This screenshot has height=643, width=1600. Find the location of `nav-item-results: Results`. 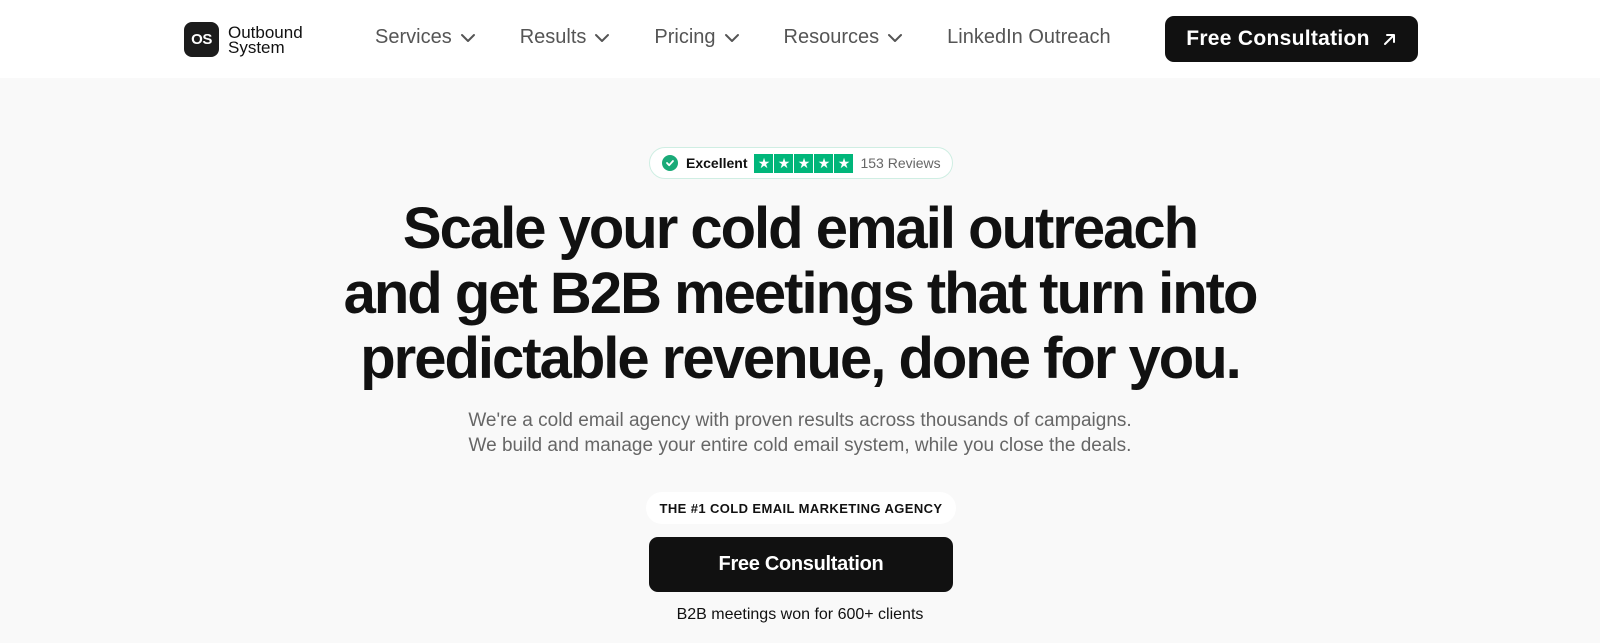

nav-item-results: Results is located at coordinates (565, 37).